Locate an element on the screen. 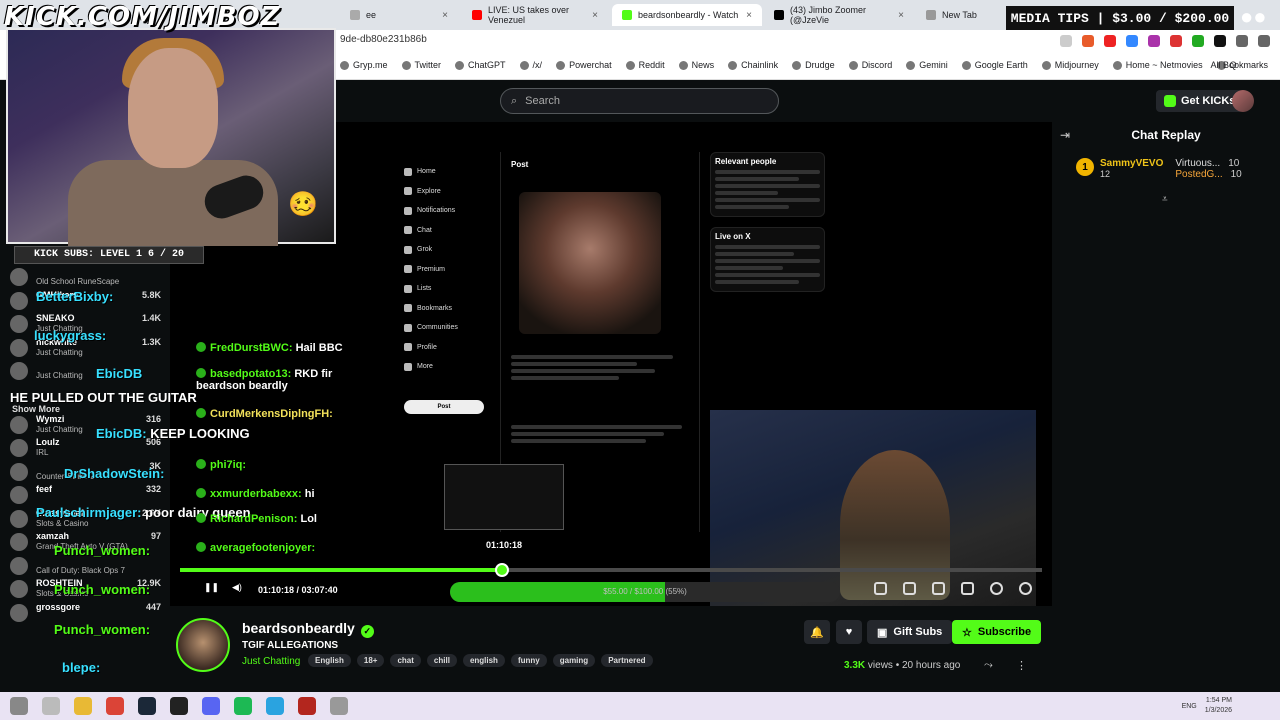 The image size is (1280, 720). steam-icon is located at coordinates (147, 706).